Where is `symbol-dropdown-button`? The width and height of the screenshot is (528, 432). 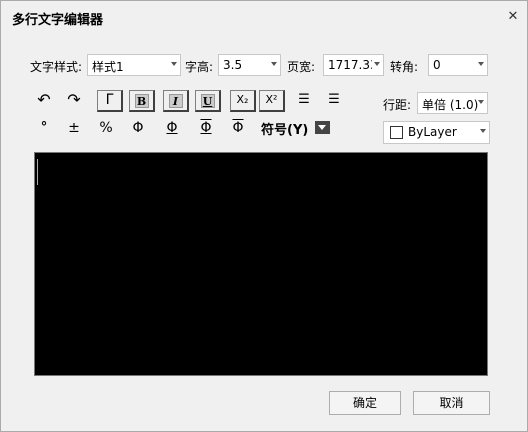
symbol-dropdown-button is located at coordinates (322, 127).